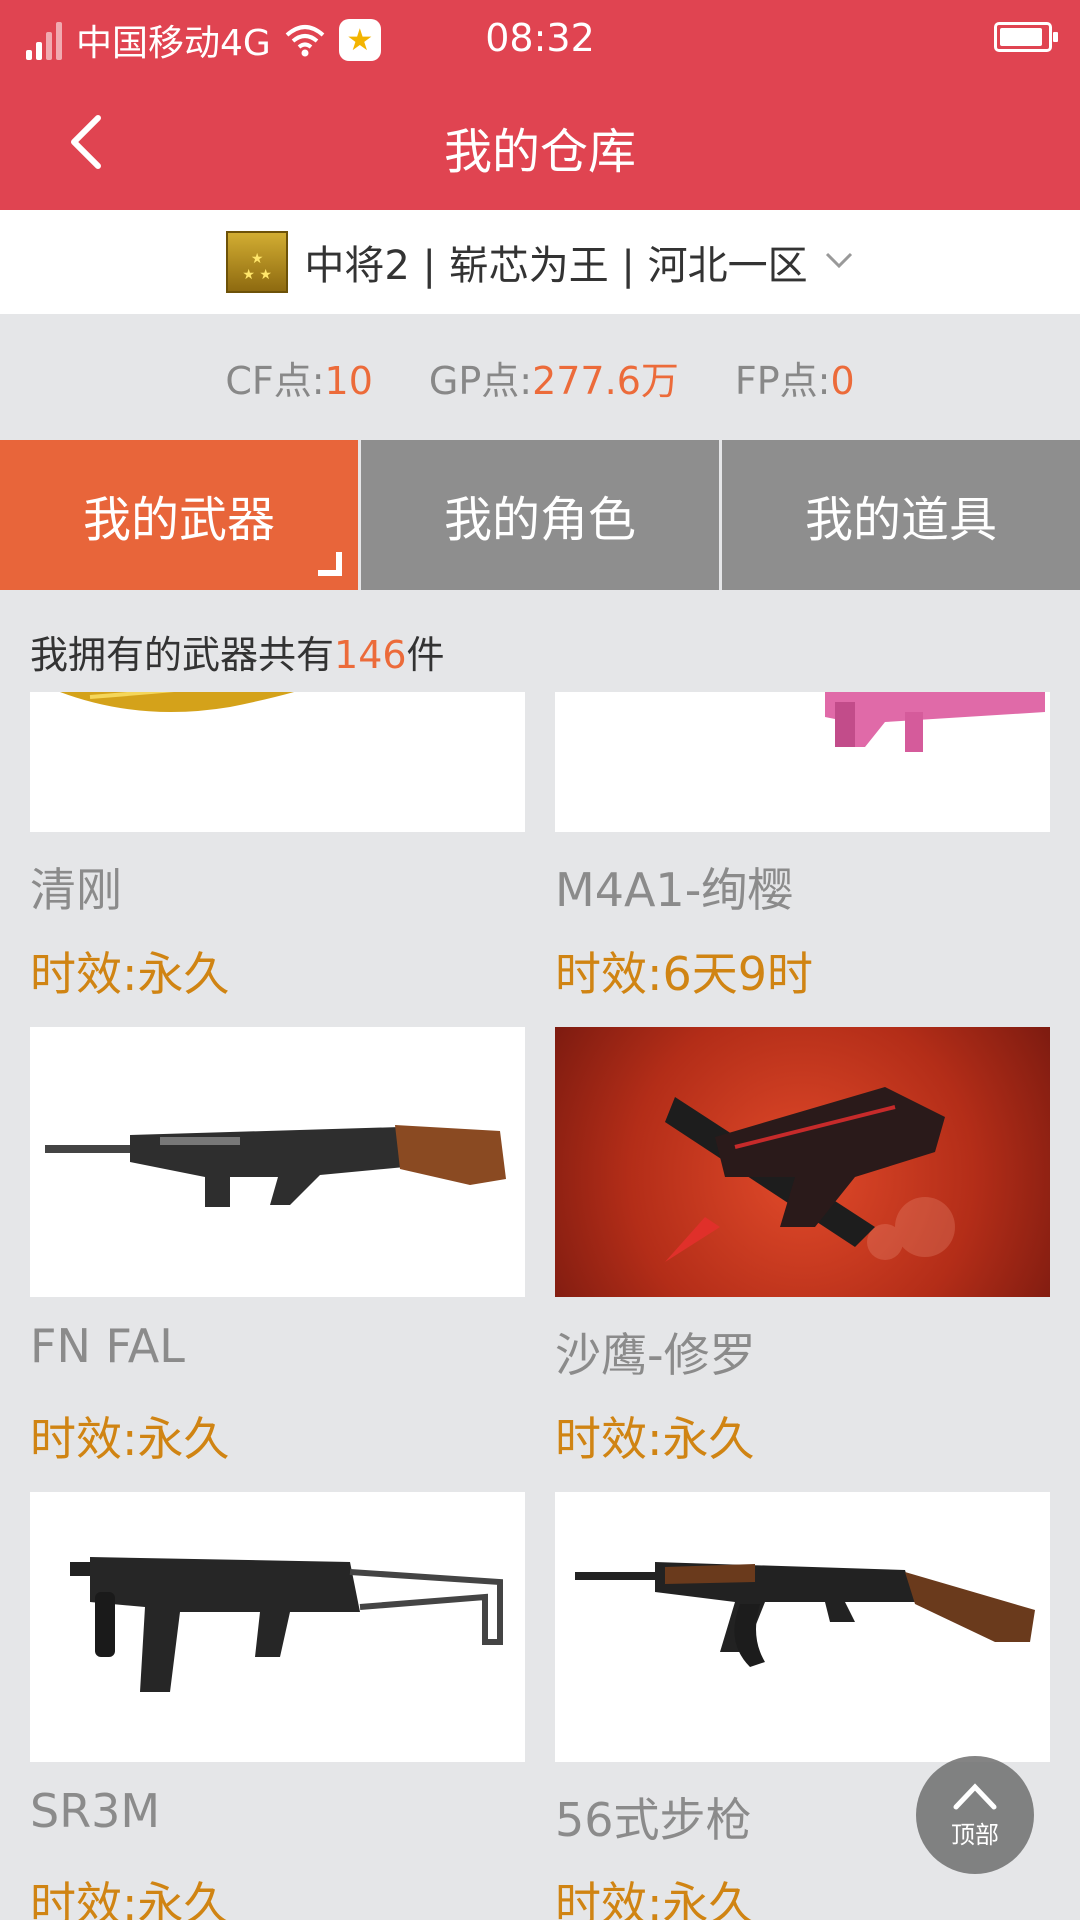 The width and height of the screenshot is (1080, 1920). I want to click on rank-badge-icon, so click(257, 262).